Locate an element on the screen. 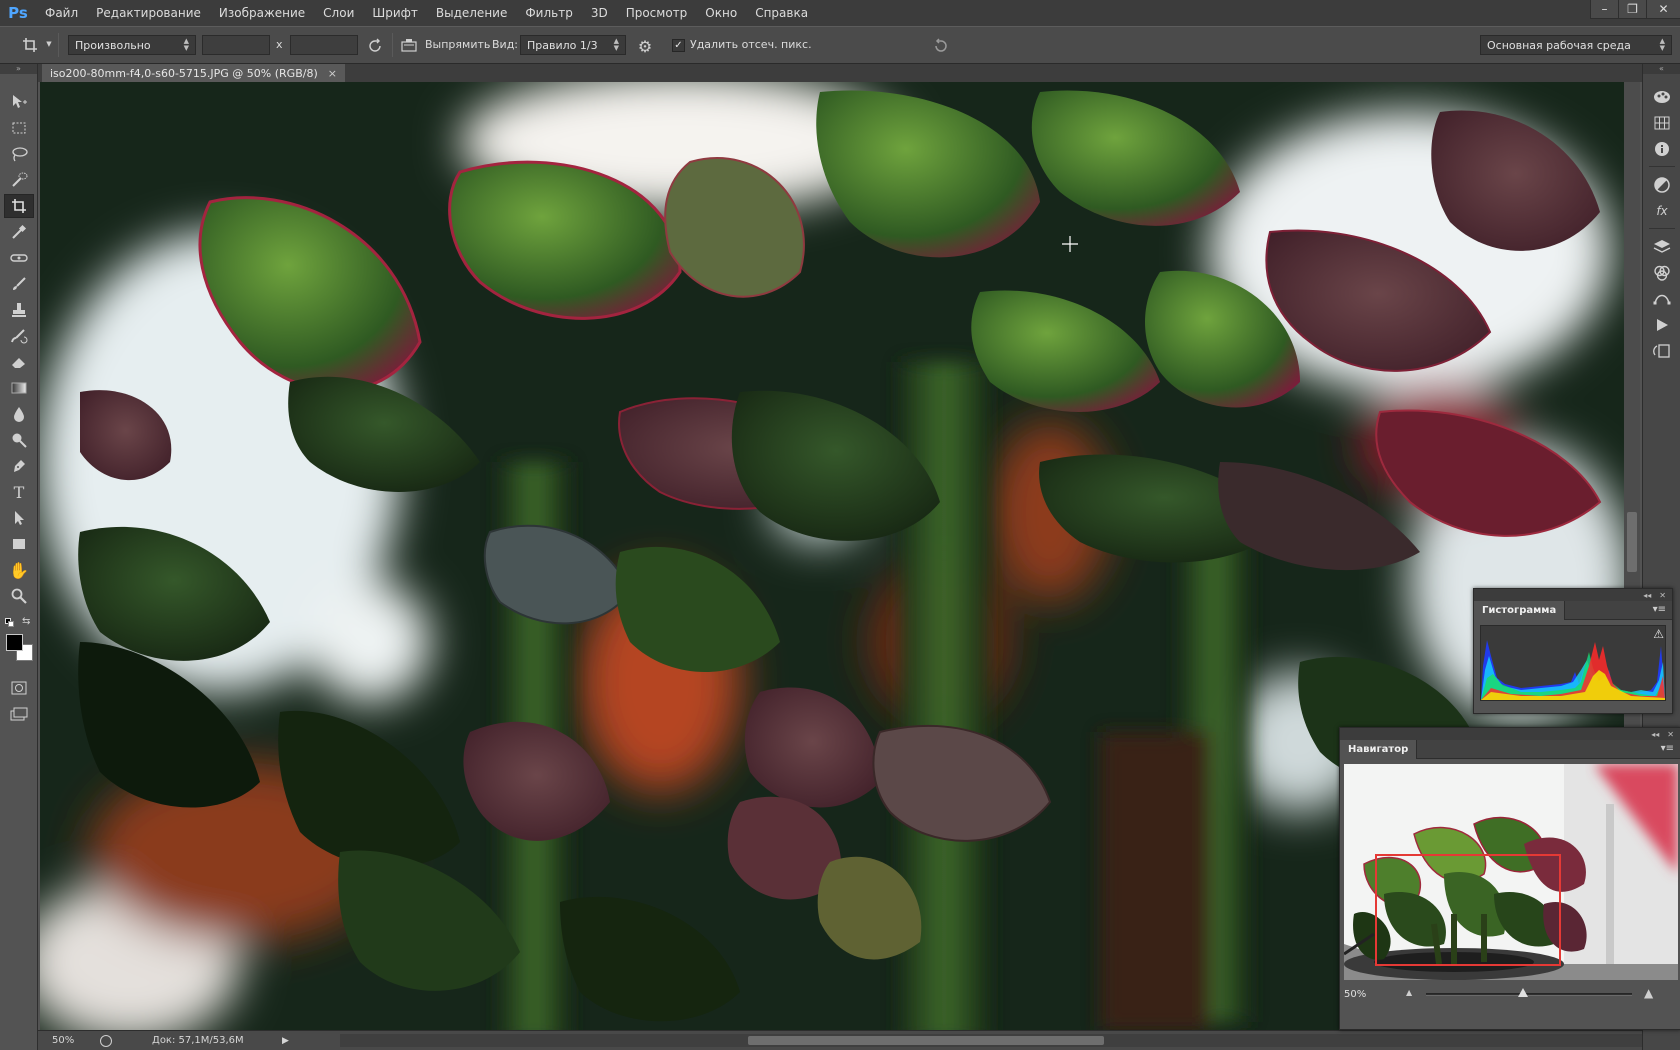  delete-cropped-label: Удалить отсеч. пикс. is located at coordinates (751, 44).